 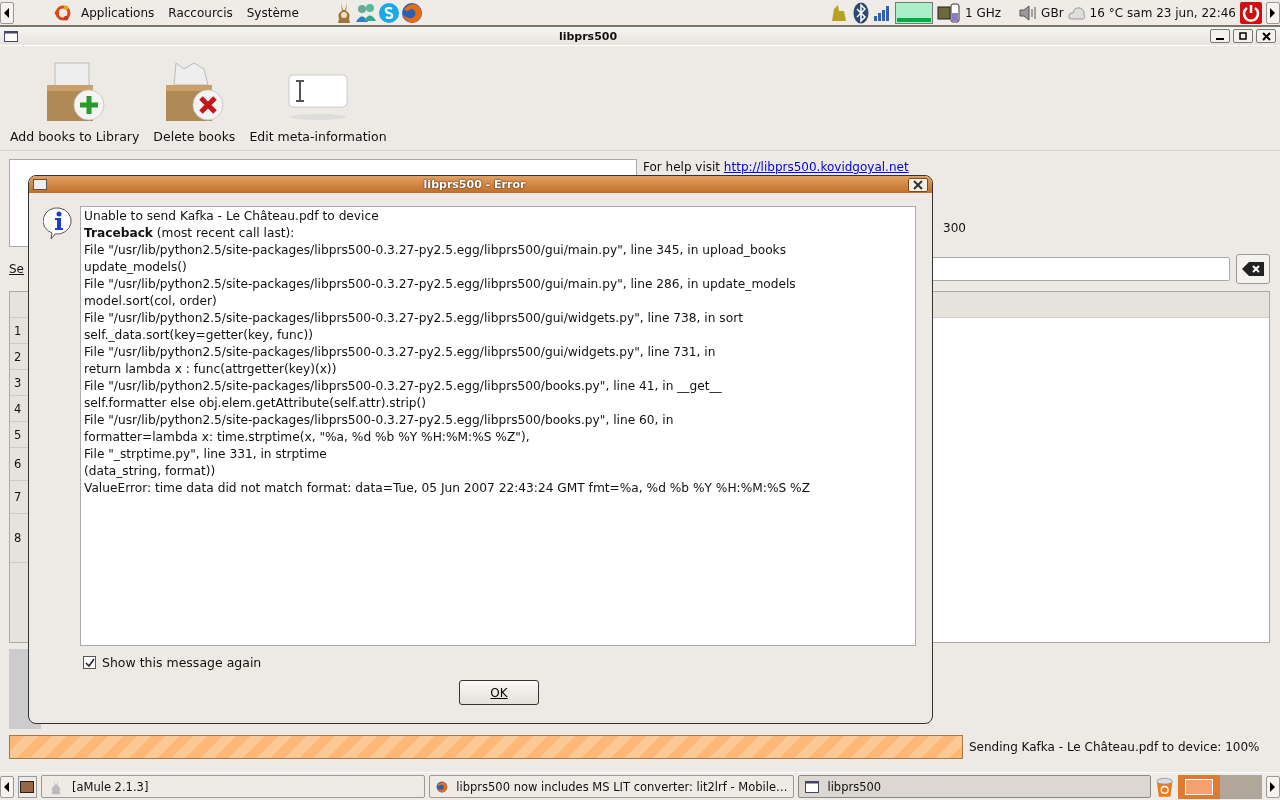 I want to click on traceback-line: File "/usr/lib/python2.5/site-packages/libprs500-0.3.27-py2.5.egg/libprs500/gui/main.py", line 286, in update_models, so click(x=440, y=284).